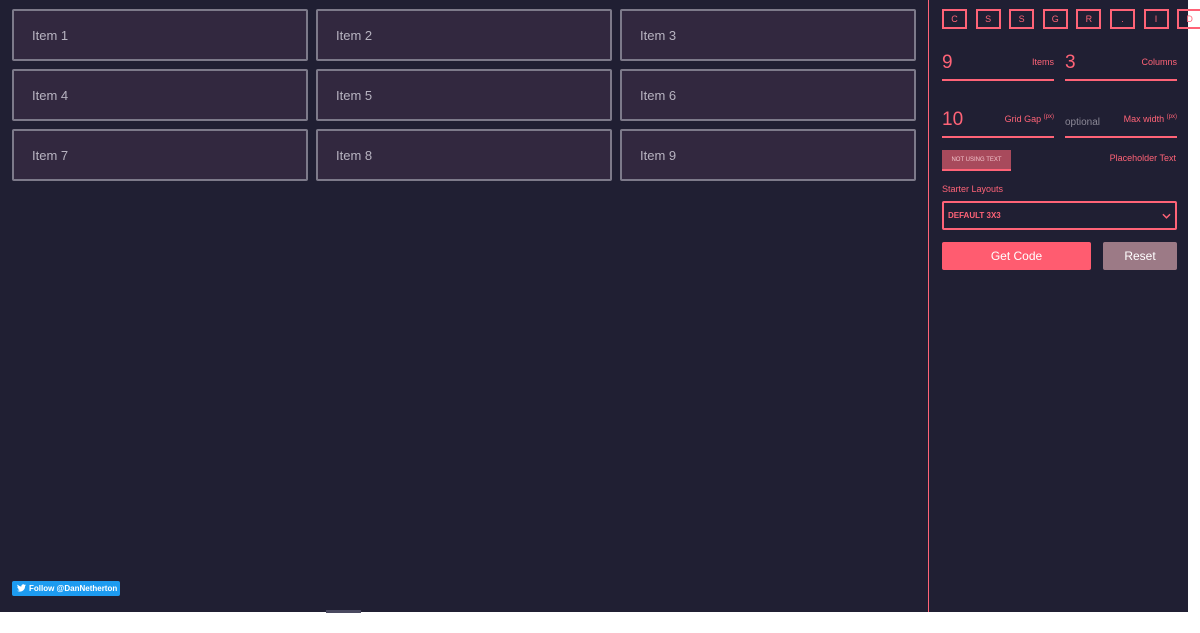 Image resolution: width=1200 pixels, height=633 pixels. Describe the element at coordinates (998, 65) in the screenshot. I see `items-field: 9 Items` at that location.